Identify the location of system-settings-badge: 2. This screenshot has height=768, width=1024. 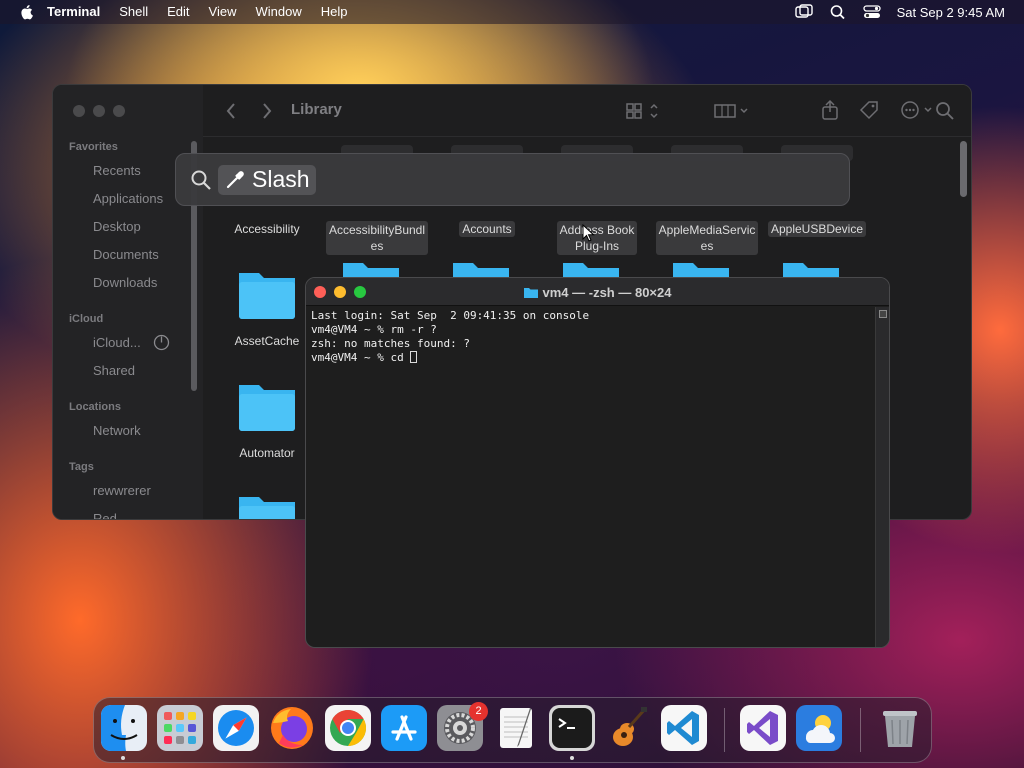
(478, 711).